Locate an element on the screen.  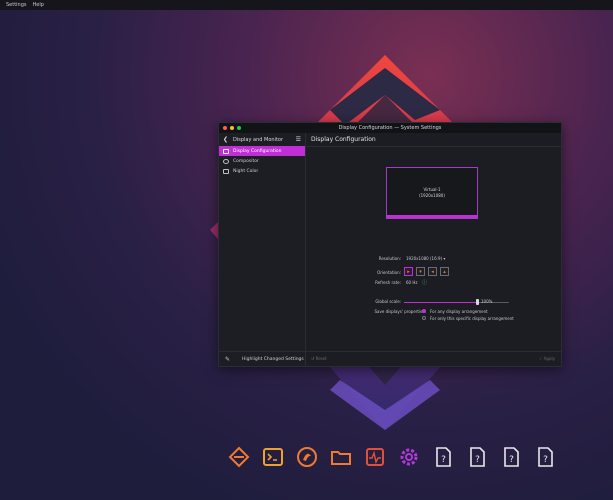
close-button is located at coordinates (225, 128).